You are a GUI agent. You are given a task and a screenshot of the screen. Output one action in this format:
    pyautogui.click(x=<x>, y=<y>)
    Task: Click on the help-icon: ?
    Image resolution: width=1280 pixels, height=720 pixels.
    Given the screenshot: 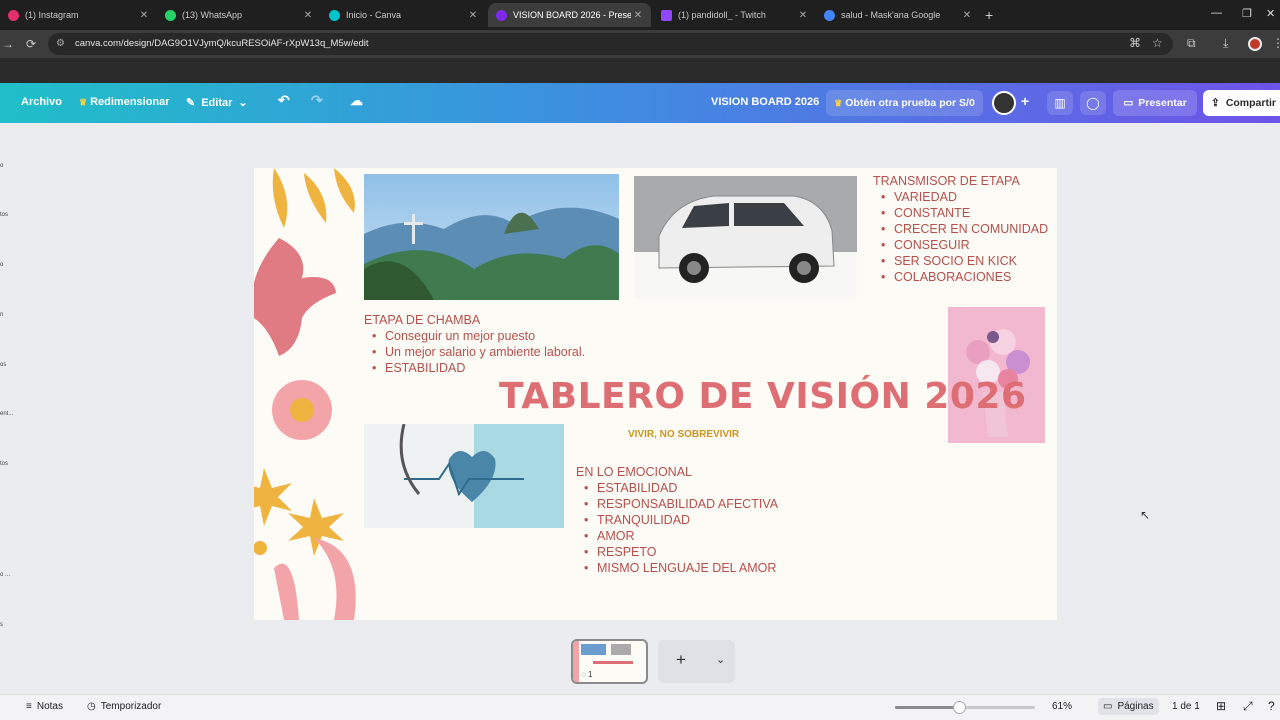 What is the action you would take?
    pyautogui.click(x=1271, y=706)
    